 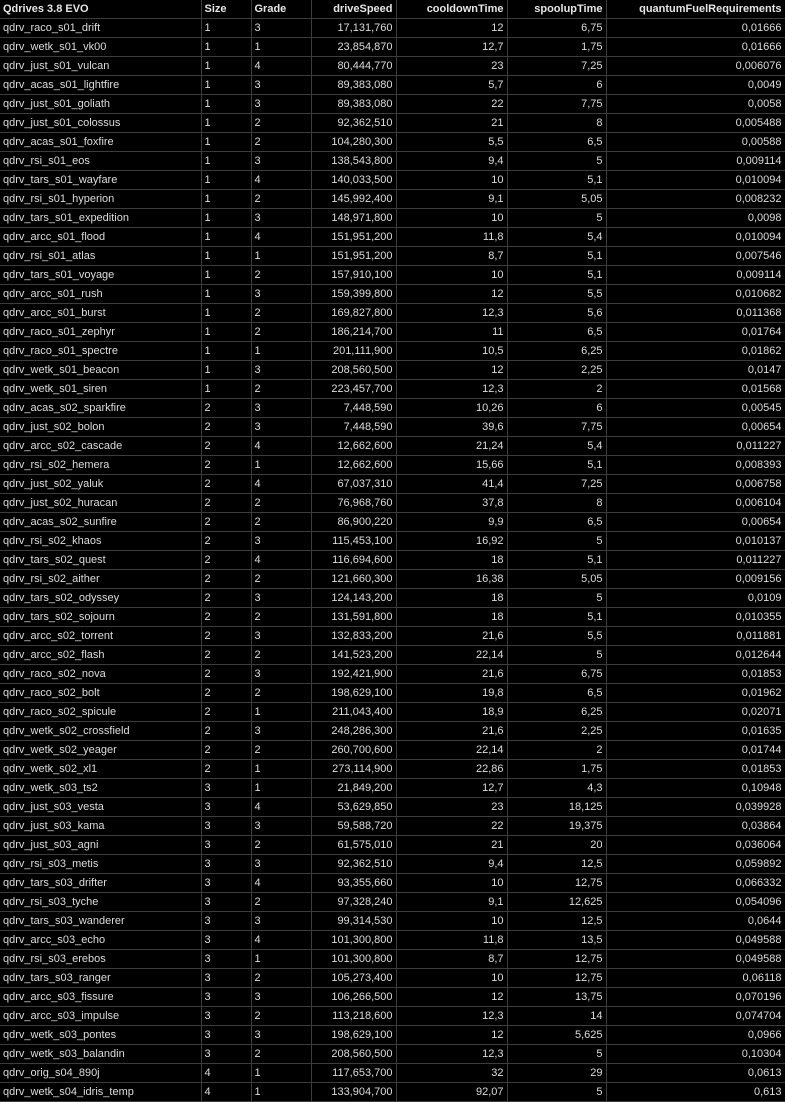 I want to click on cell-drive-speed: 159,399,800, so click(x=354, y=294).